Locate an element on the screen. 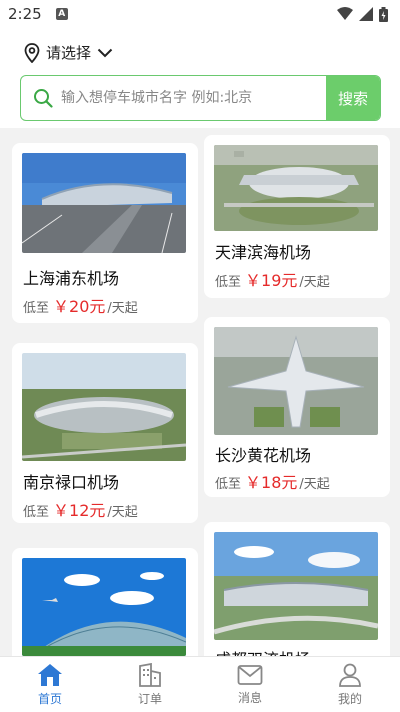  tab-messages: 消息 is located at coordinates (250, 684).